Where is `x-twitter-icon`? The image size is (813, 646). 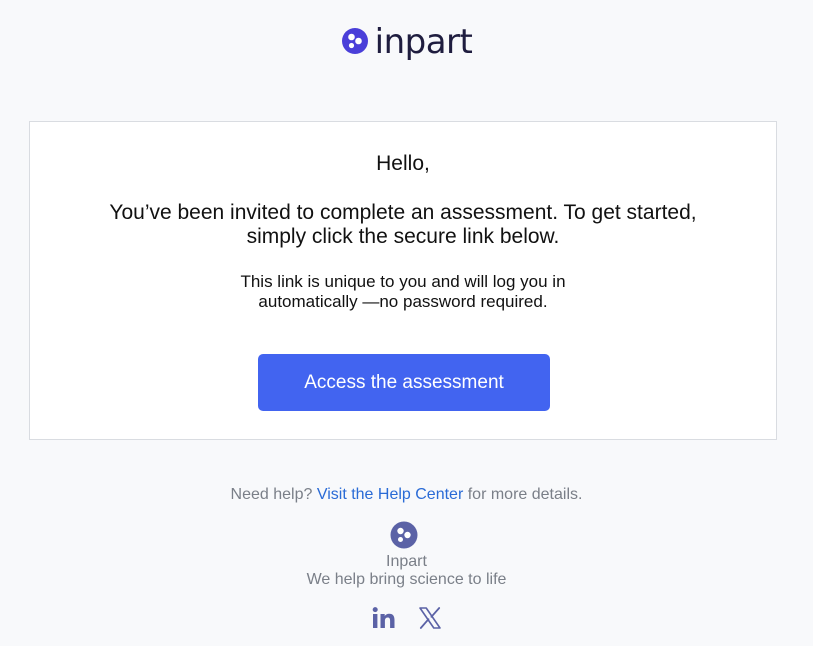
x-twitter-icon is located at coordinates (430, 618).